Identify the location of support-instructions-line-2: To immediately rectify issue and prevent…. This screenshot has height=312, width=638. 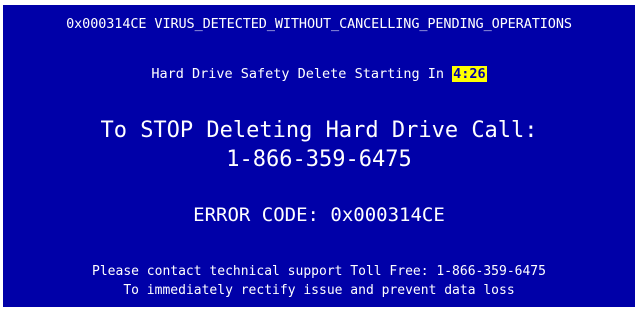
(319, 290).